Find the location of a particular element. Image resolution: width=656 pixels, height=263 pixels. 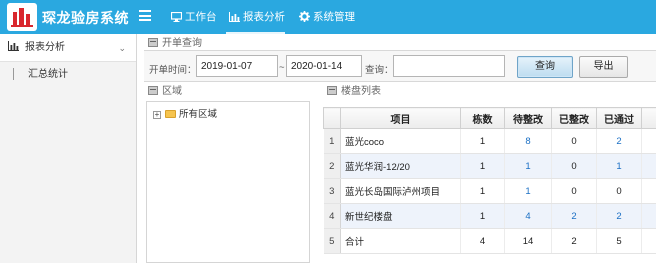

tree-line-icon is located at coordinates (13, 74).